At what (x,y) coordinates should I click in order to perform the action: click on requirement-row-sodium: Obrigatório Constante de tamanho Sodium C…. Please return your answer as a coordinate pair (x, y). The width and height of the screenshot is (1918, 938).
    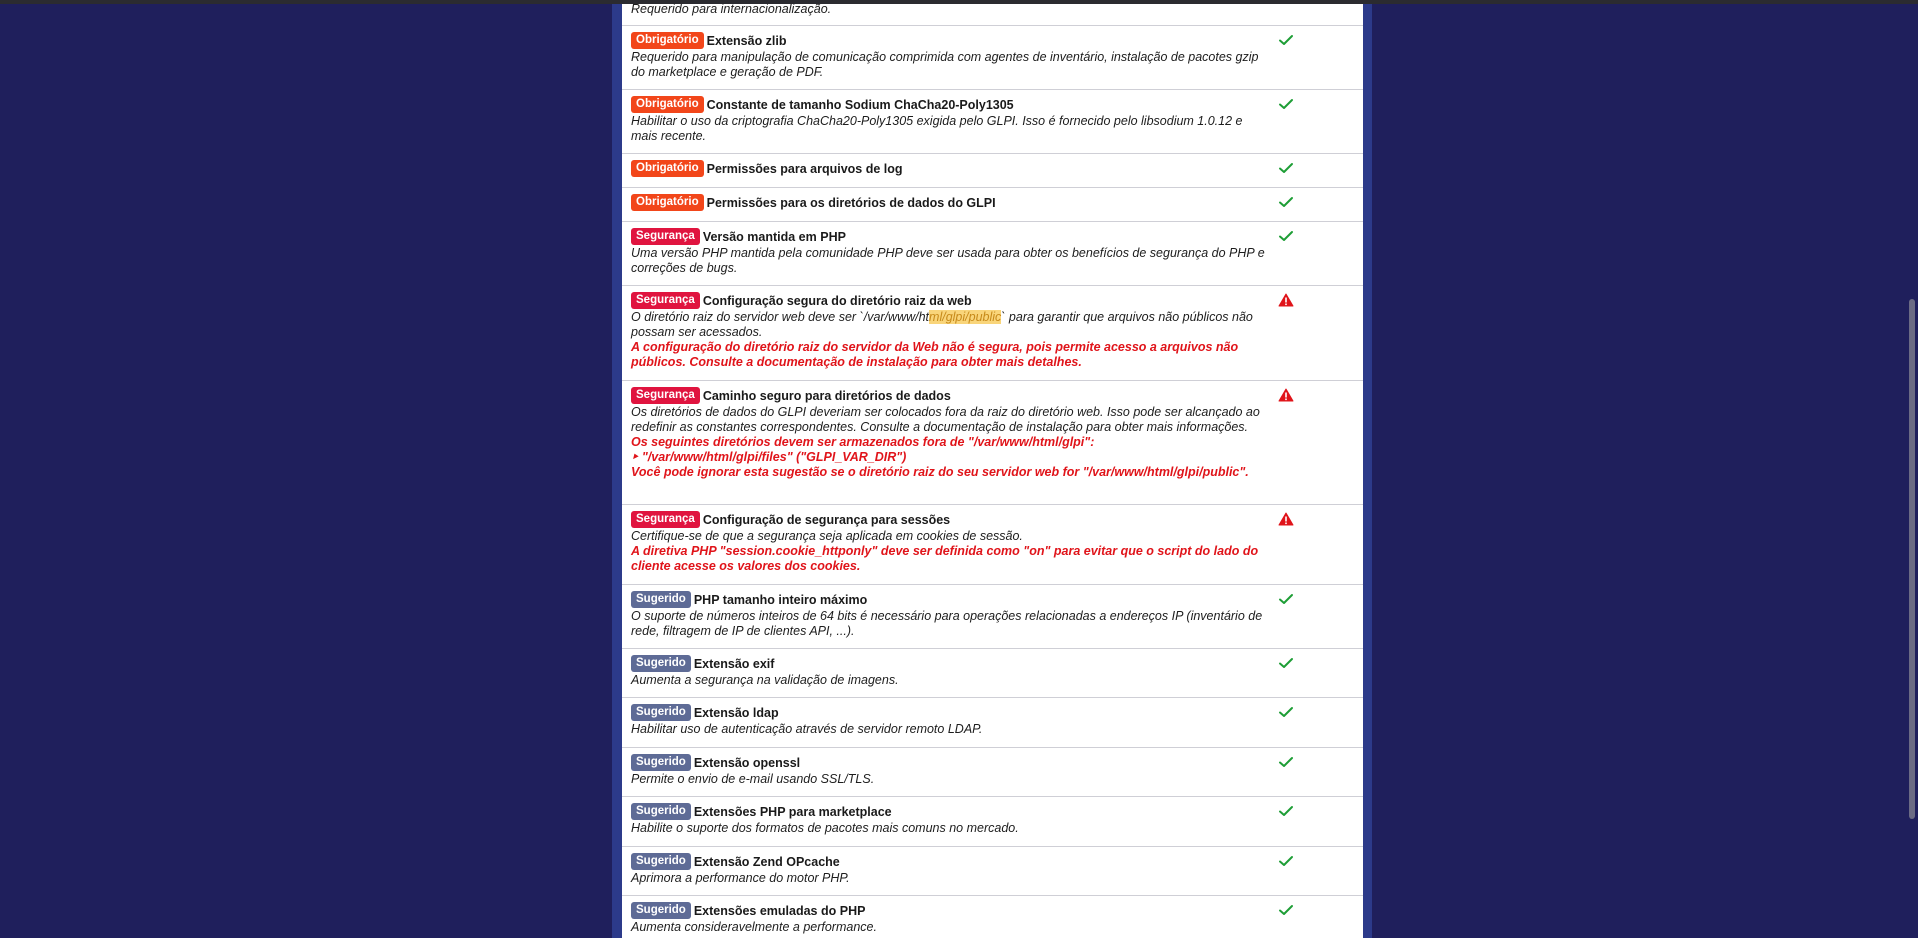
    Looking at the image, I should click on (992, 122).